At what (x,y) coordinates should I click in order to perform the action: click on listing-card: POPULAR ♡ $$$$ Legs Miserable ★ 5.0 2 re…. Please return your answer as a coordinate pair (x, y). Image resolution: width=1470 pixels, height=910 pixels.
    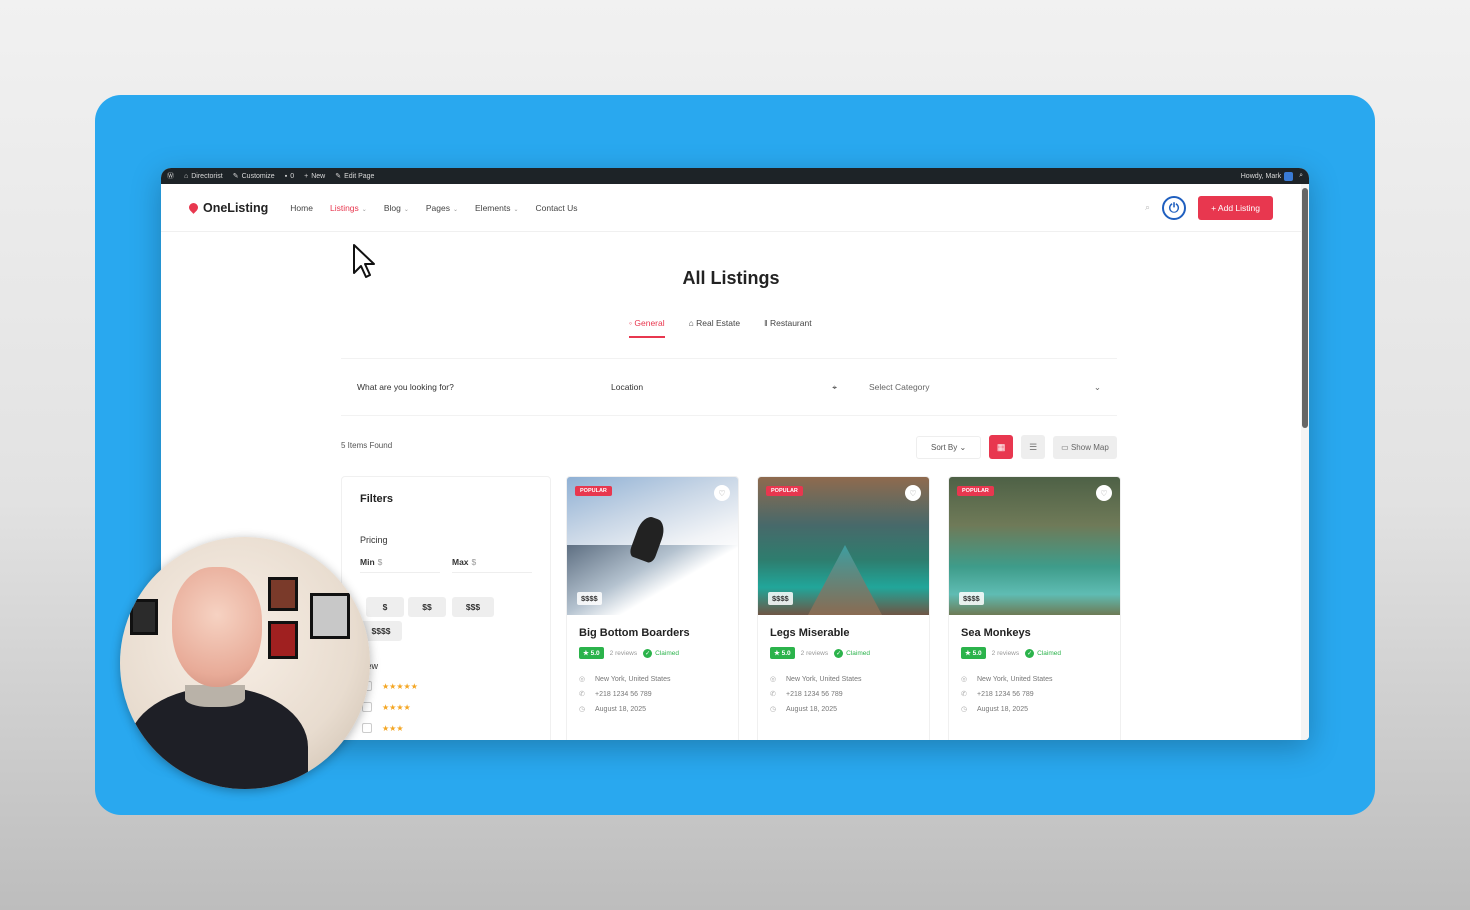
    Looking at the image, I should click on (843, 608).